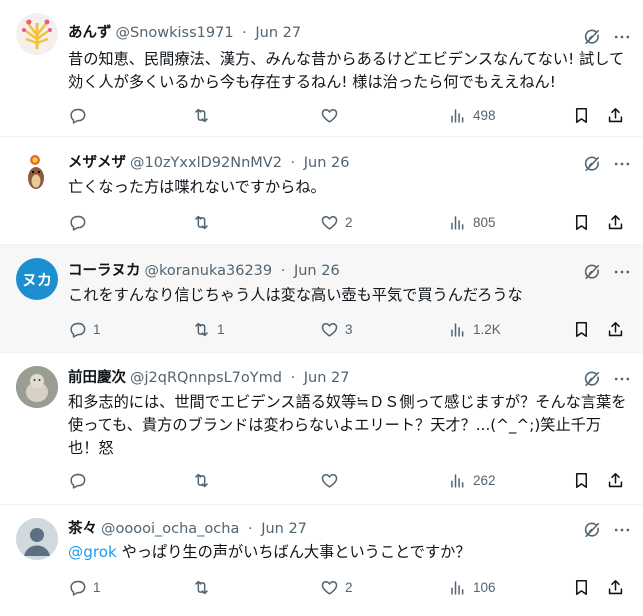 This screenshot has width=643, height=616. I want to click on mention-link: @grok, so click(92, 552).